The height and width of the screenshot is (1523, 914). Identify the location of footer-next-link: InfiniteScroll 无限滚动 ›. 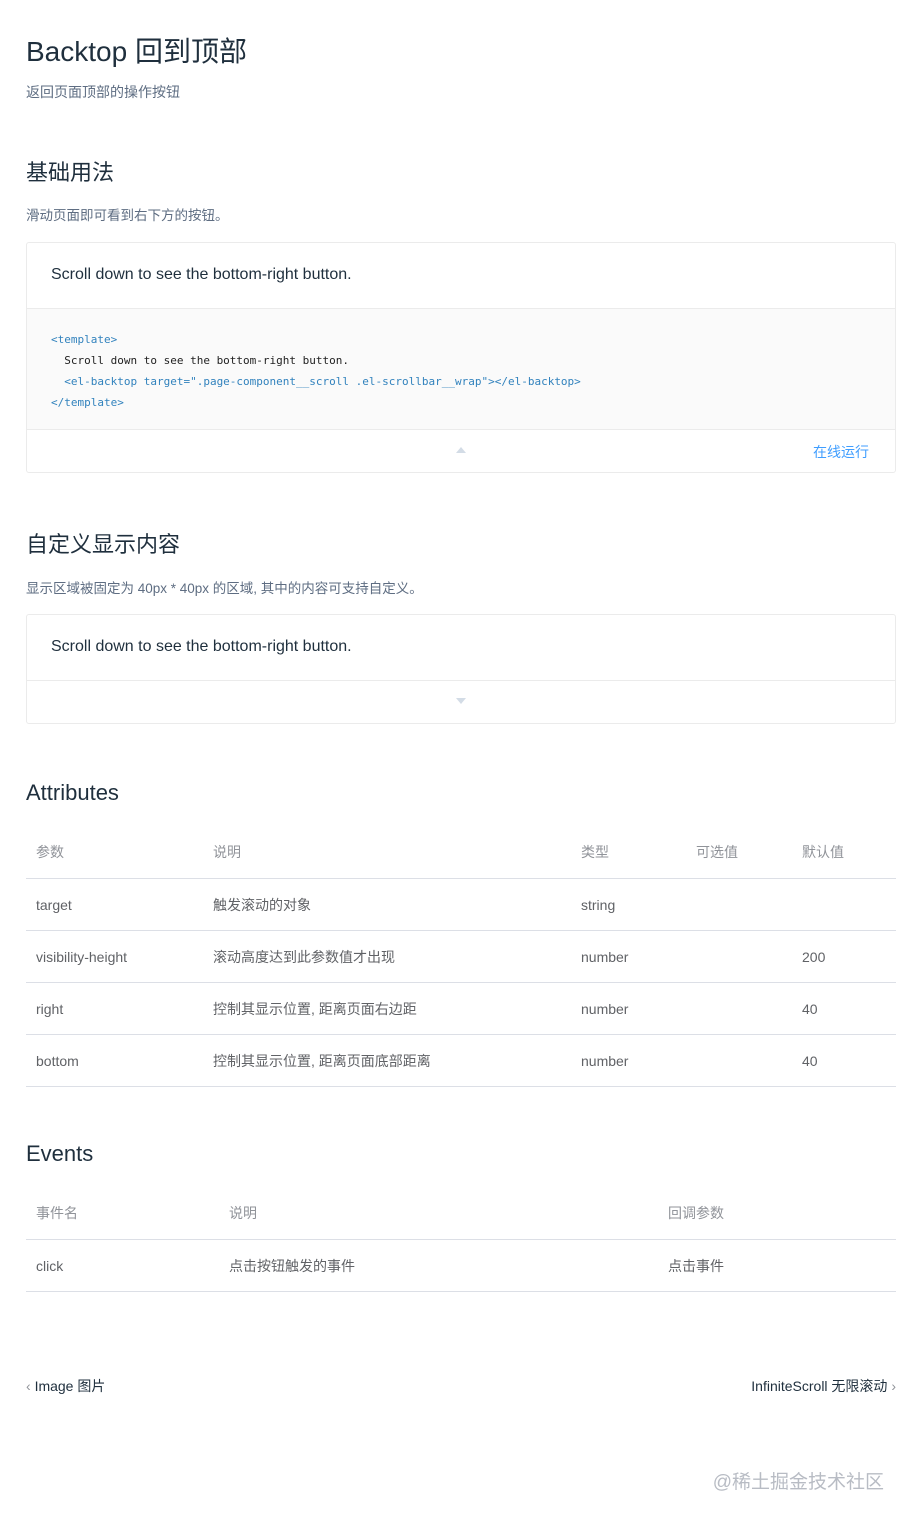
(823, 1386).